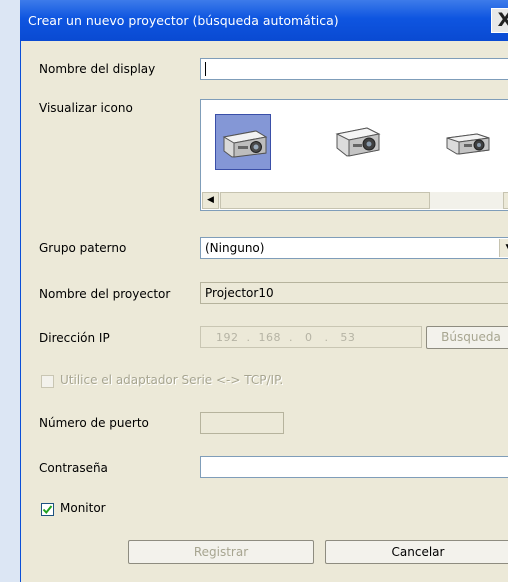 Image resolution: width=508 pixels, height=582 pixels. I want to click on text-caret, so click(205, 69).